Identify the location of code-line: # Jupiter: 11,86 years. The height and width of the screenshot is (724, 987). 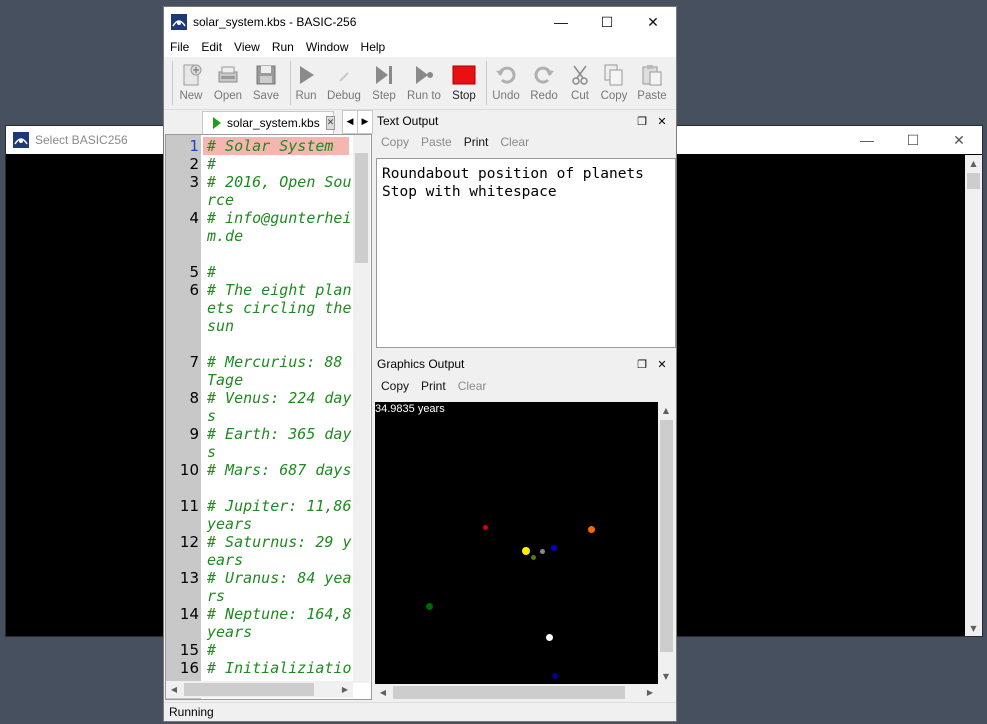
(279, 515).